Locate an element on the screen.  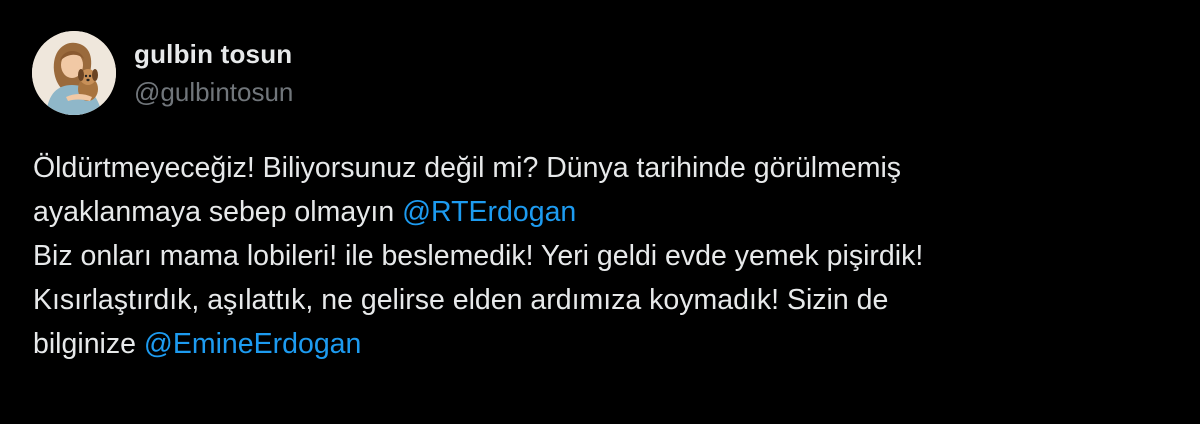
tweet-line-5: bilginize @EmineErdogan is located at coordinates (608, 344).